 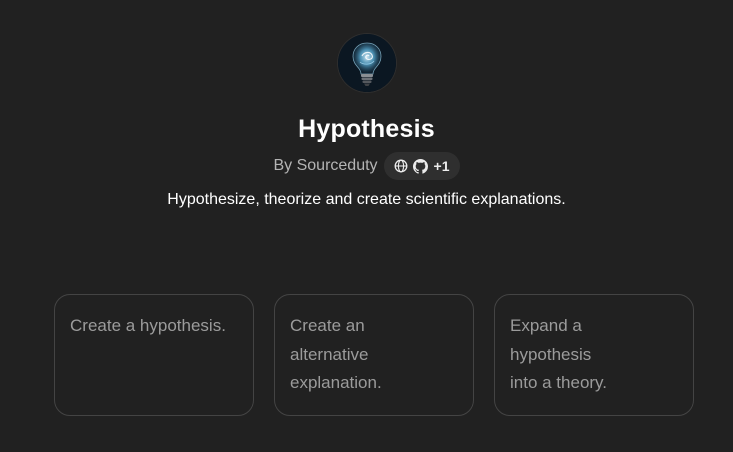 I want to click on starter-alternative-explanation: Create an alternative explanation., so click(x=374, y=355).